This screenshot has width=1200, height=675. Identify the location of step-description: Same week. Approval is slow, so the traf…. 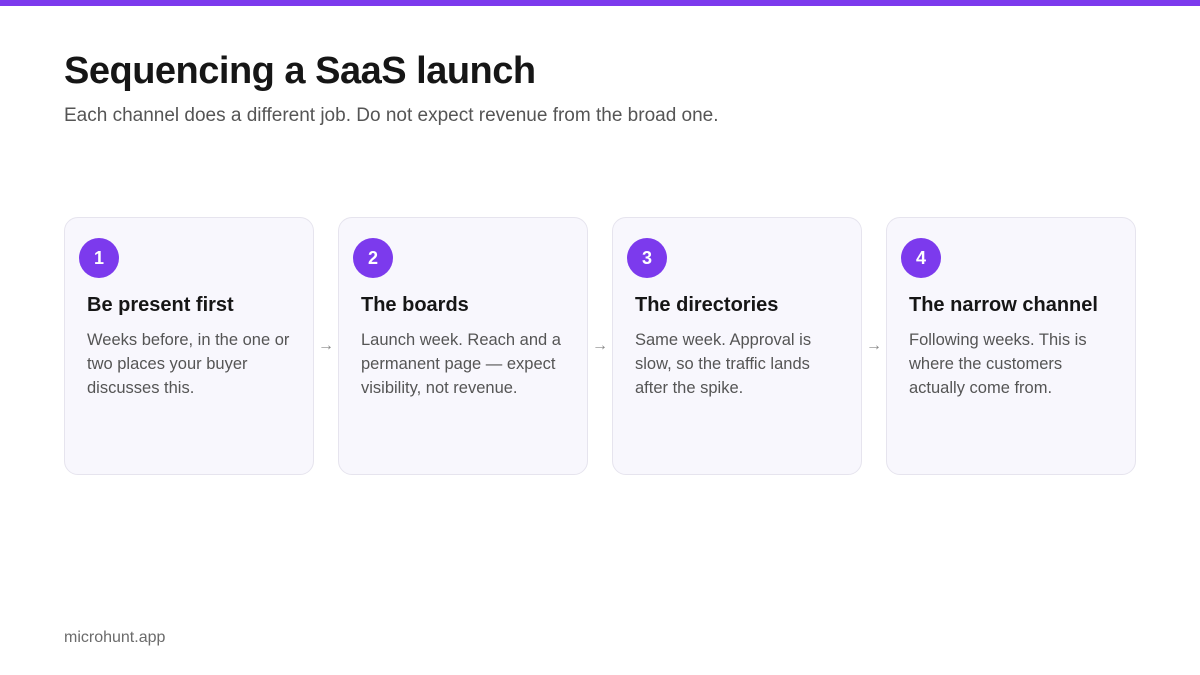
(723, 364).